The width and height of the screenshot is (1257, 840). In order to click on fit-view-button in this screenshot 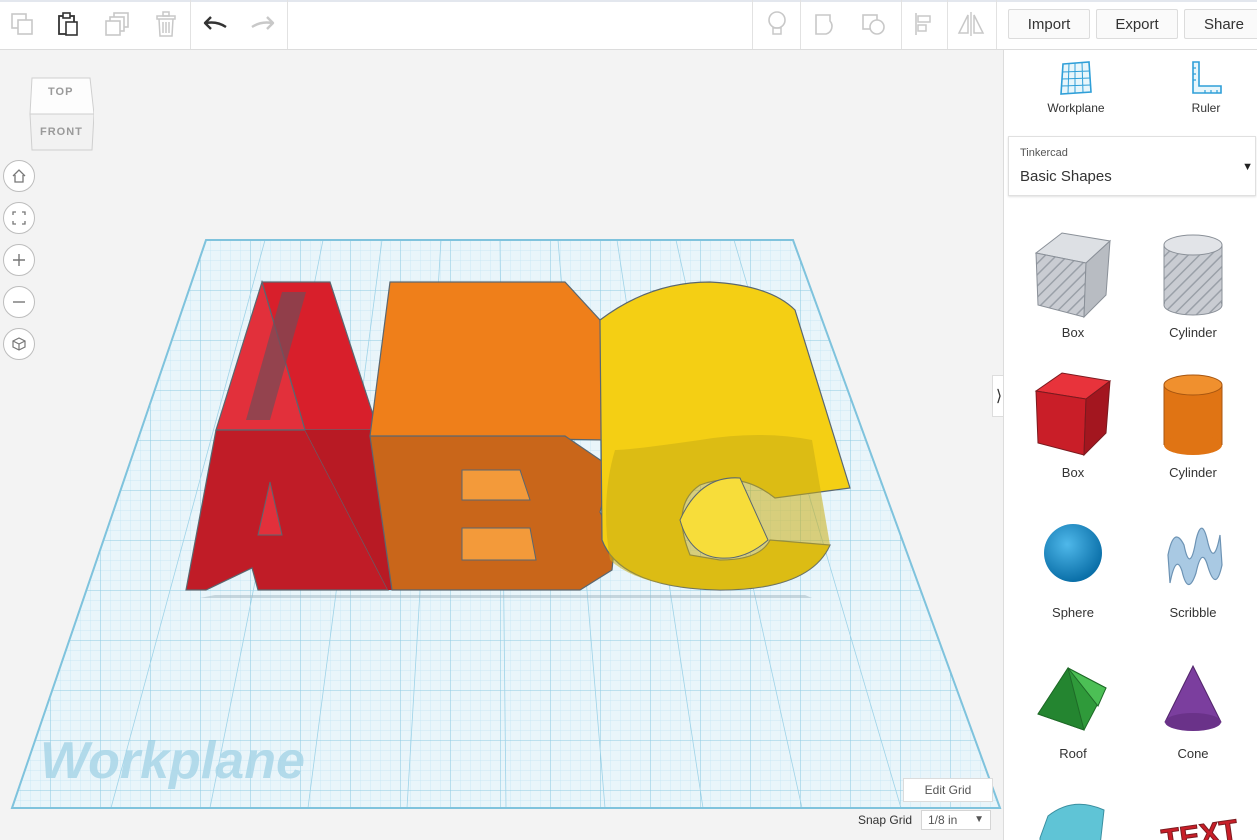, I will do `click(19, 218)`.